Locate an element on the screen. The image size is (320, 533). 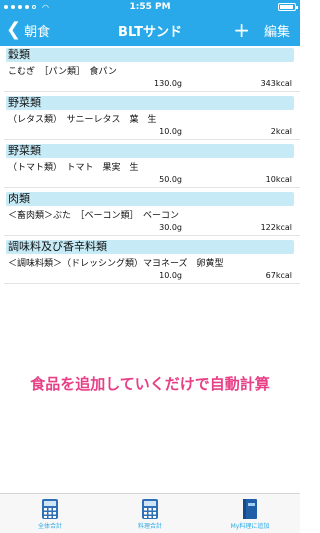
chevron-left-icon: ❮ is located at coordinates (14, 29).